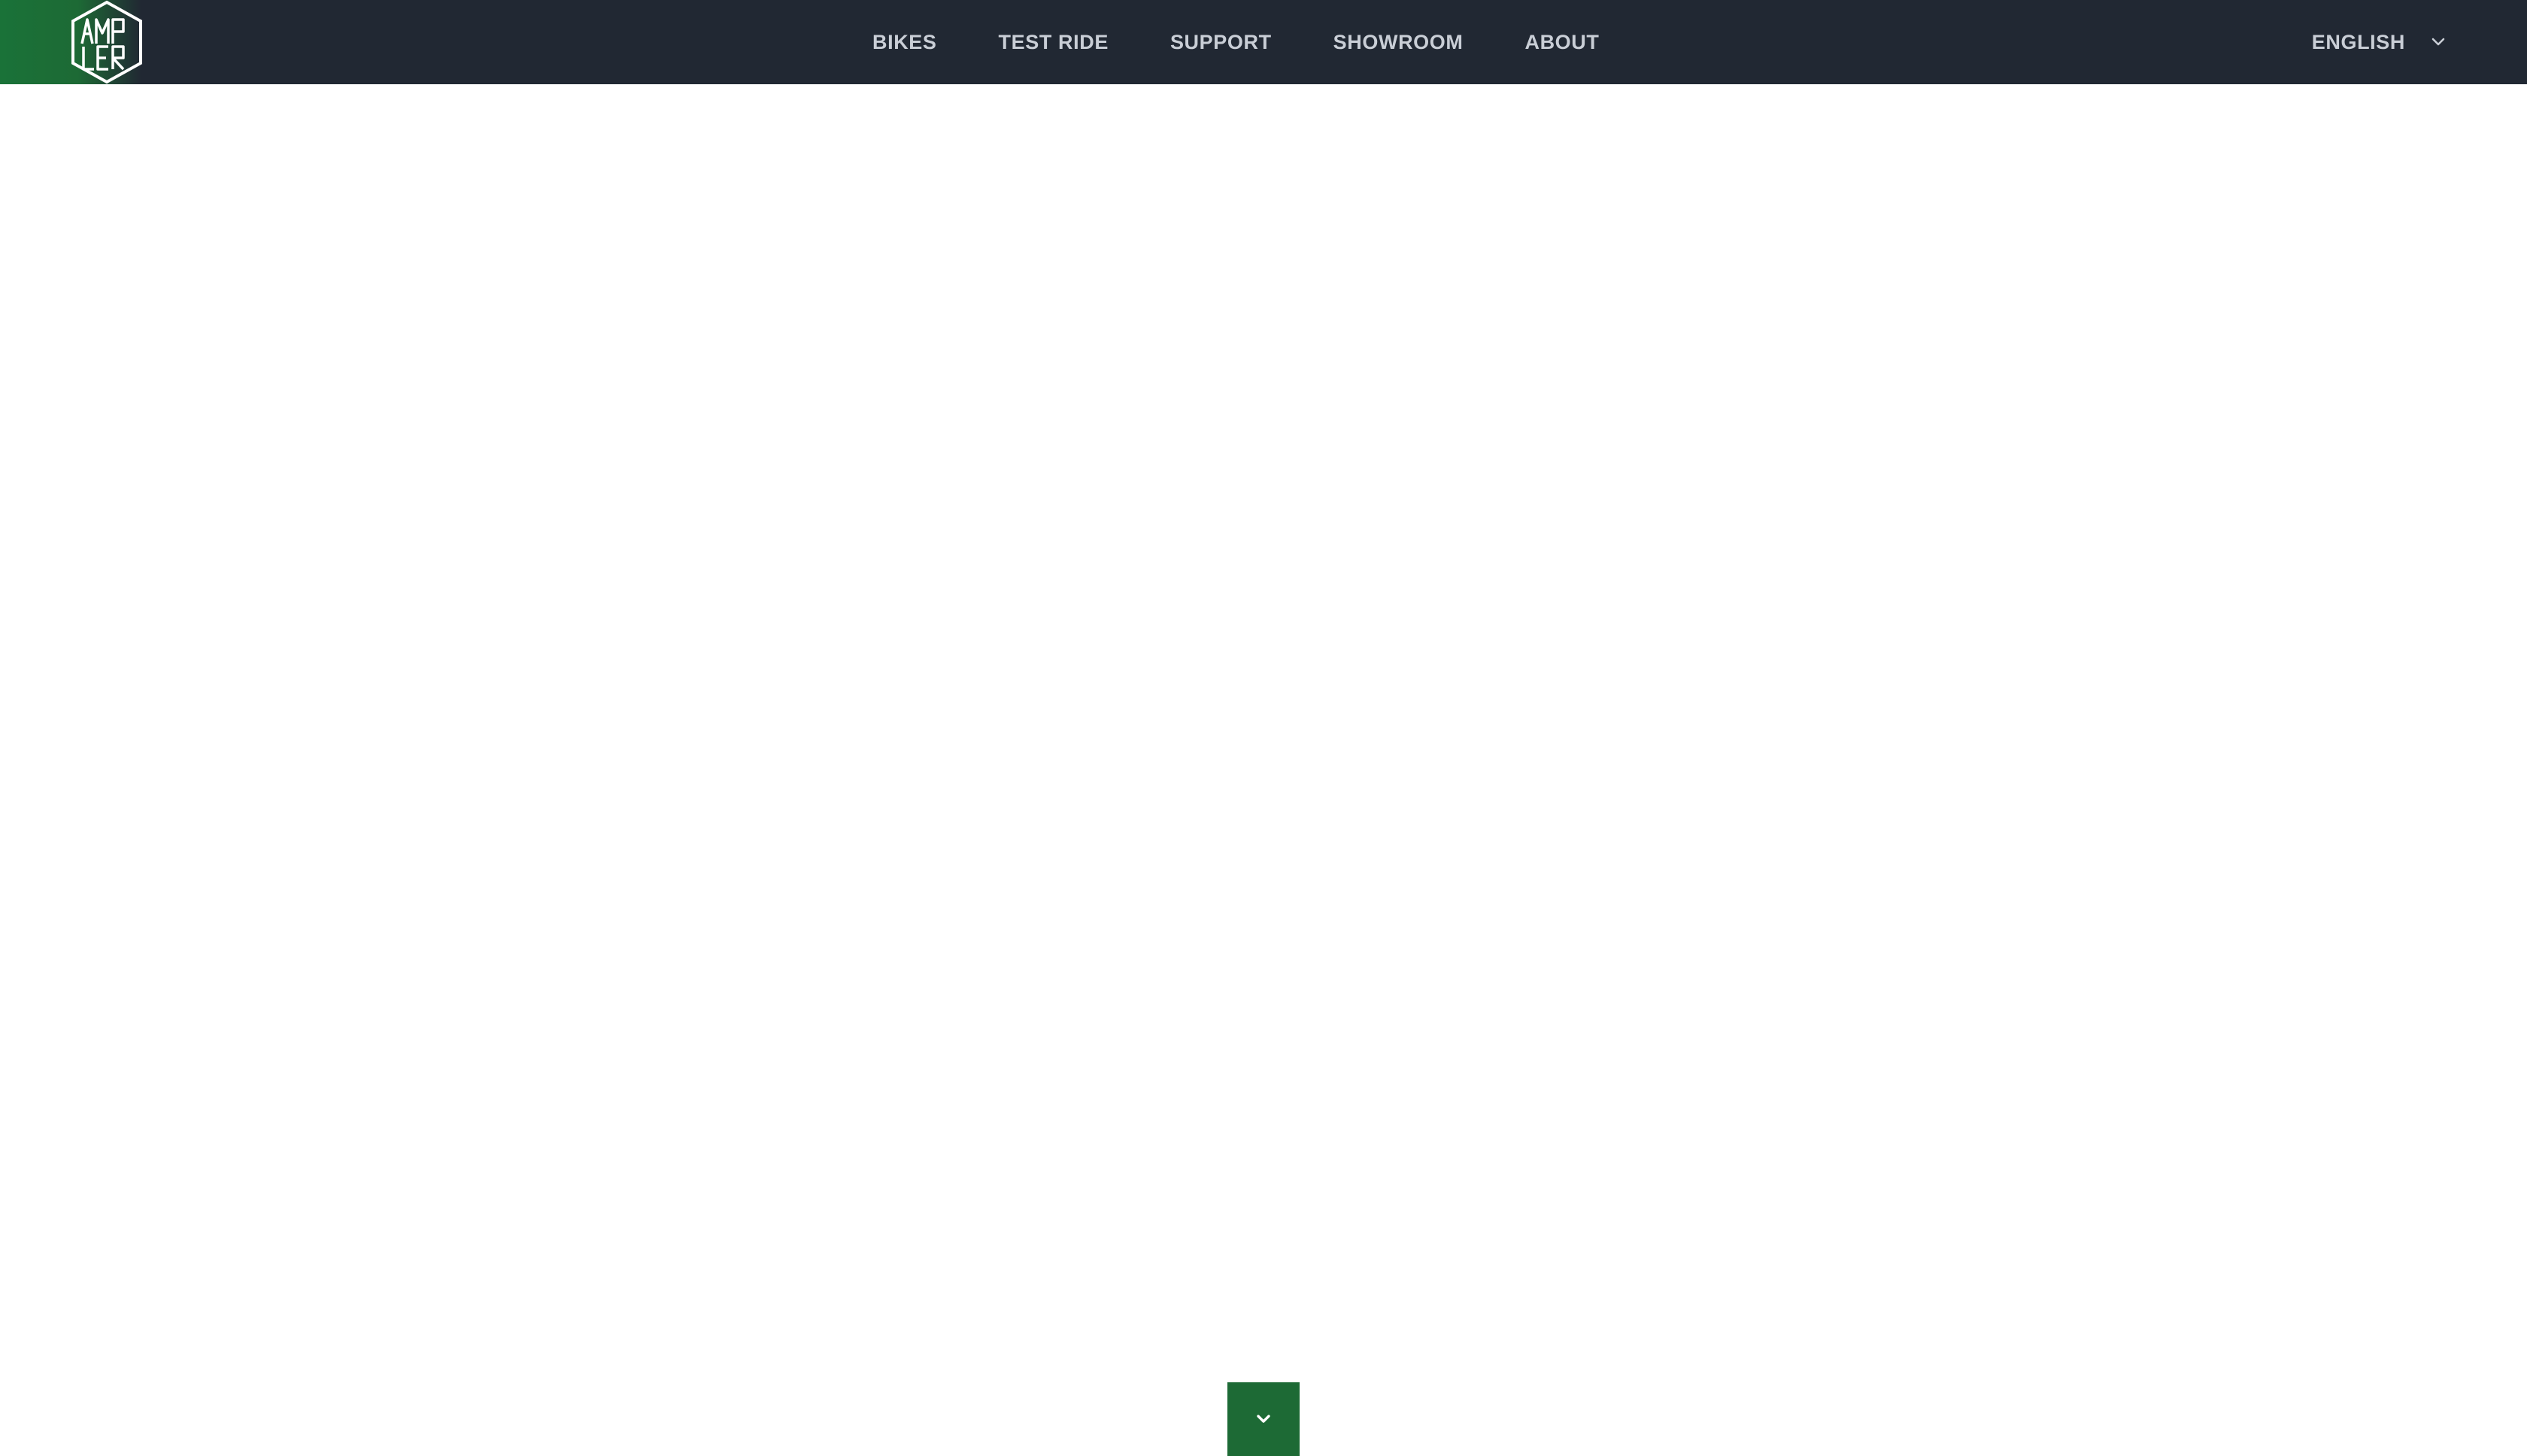  Describe the element at coordinates (2358, 41) in the screenshot. I see `language-label: ENGLISH` at that location.